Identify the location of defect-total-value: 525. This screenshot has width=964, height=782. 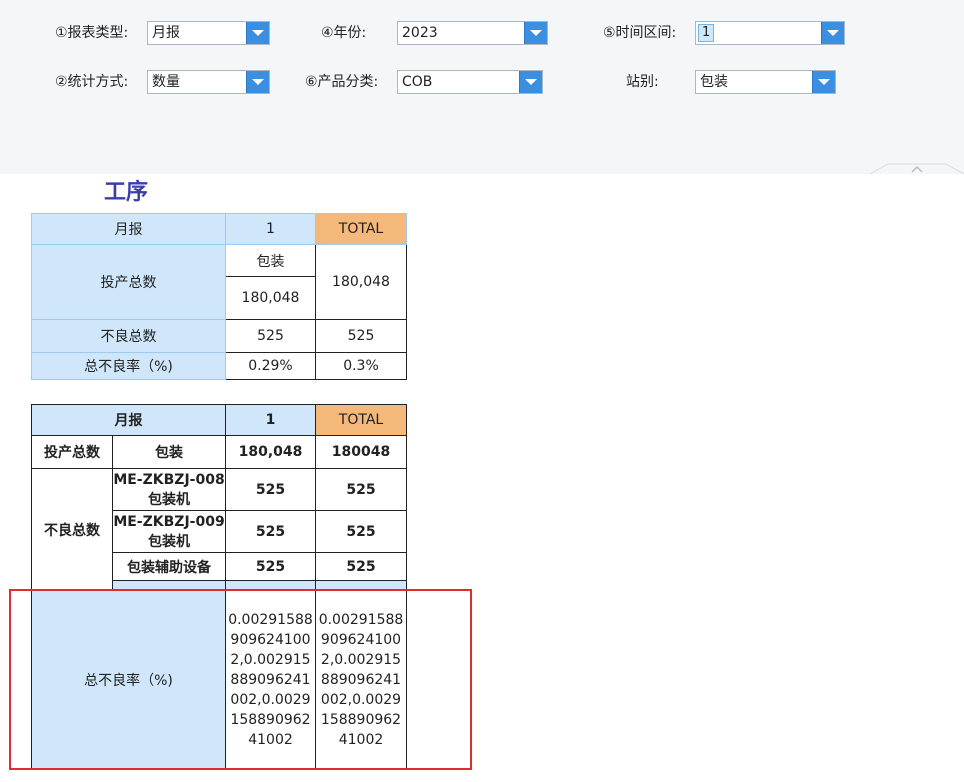
(270, 336).